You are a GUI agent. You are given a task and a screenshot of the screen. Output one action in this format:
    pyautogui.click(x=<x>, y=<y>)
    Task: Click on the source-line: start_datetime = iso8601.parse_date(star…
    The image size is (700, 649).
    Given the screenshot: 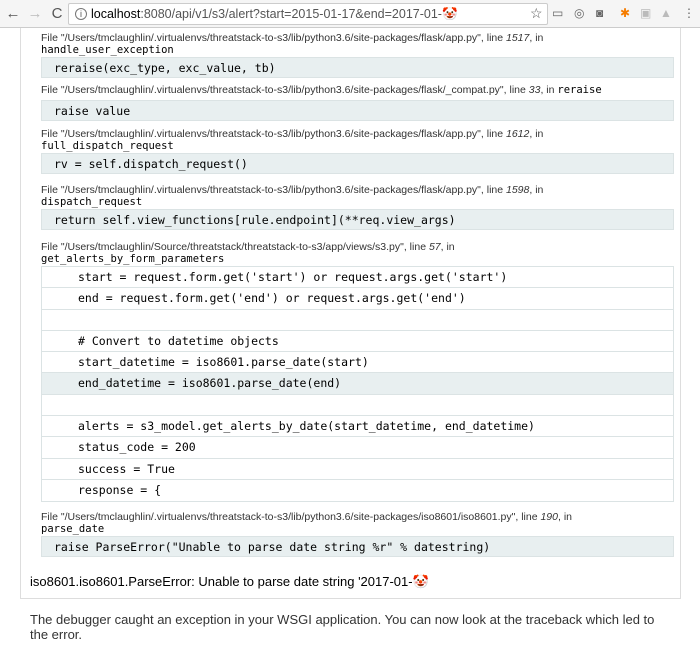 What is the action you would take?
    pyautogui.click(x=357, y=363)
    